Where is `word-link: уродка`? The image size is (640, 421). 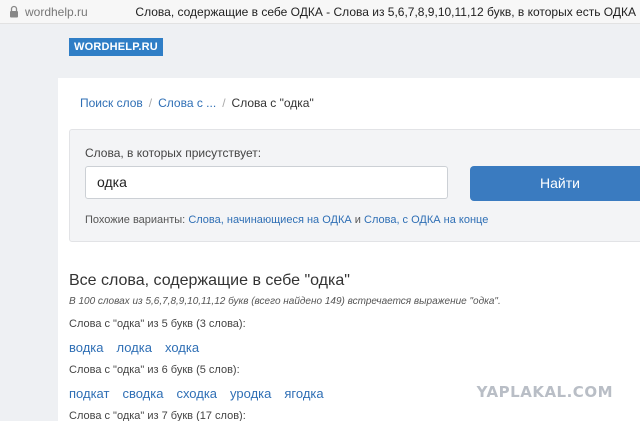 word-link: уродка is located at coordinates (250, 393).